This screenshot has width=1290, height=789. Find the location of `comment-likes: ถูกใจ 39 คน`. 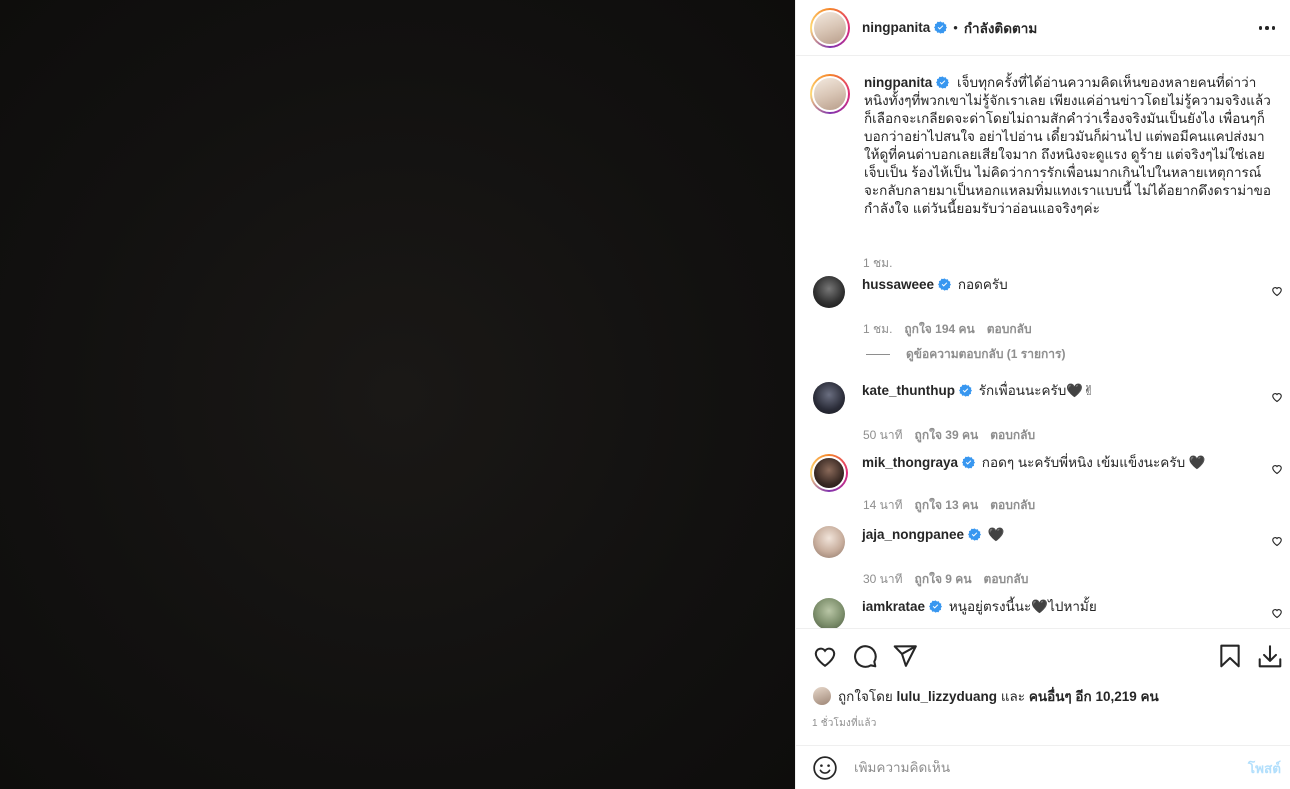

comment-likes: ถูกใจ 39 คน is located at coordinates (947, 435).